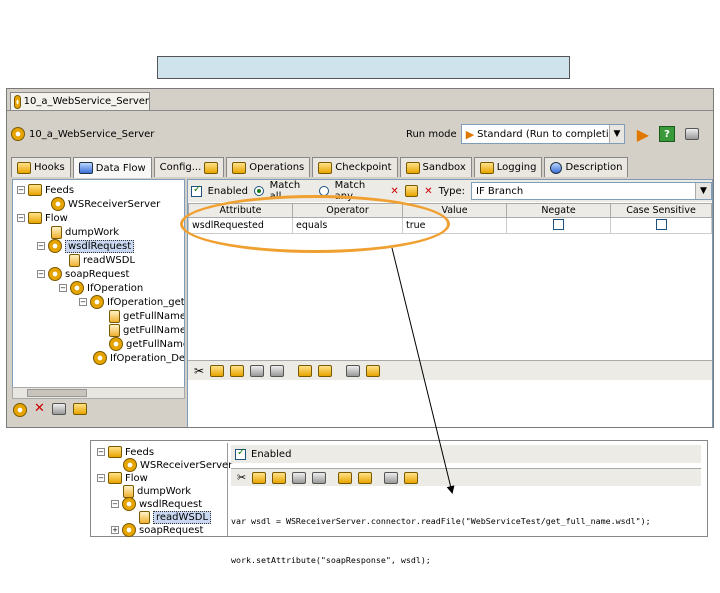 This screenshot has width=720, height=593. I want to click on tab-divider, so click(360, 110).